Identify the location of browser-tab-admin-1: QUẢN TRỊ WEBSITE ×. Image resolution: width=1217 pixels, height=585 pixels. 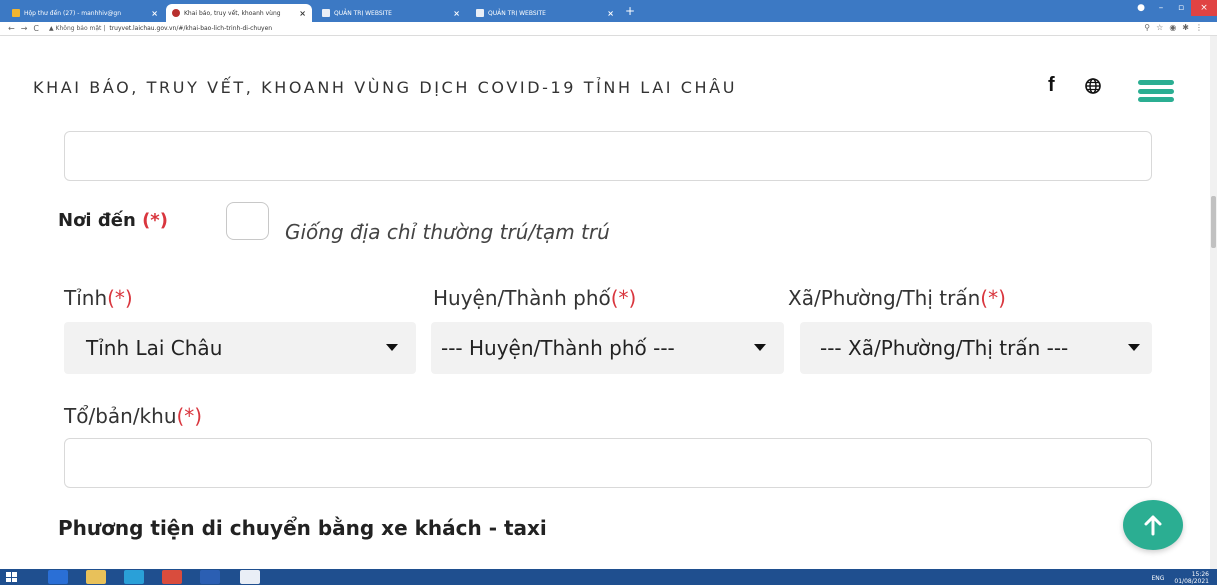
(391, 13).